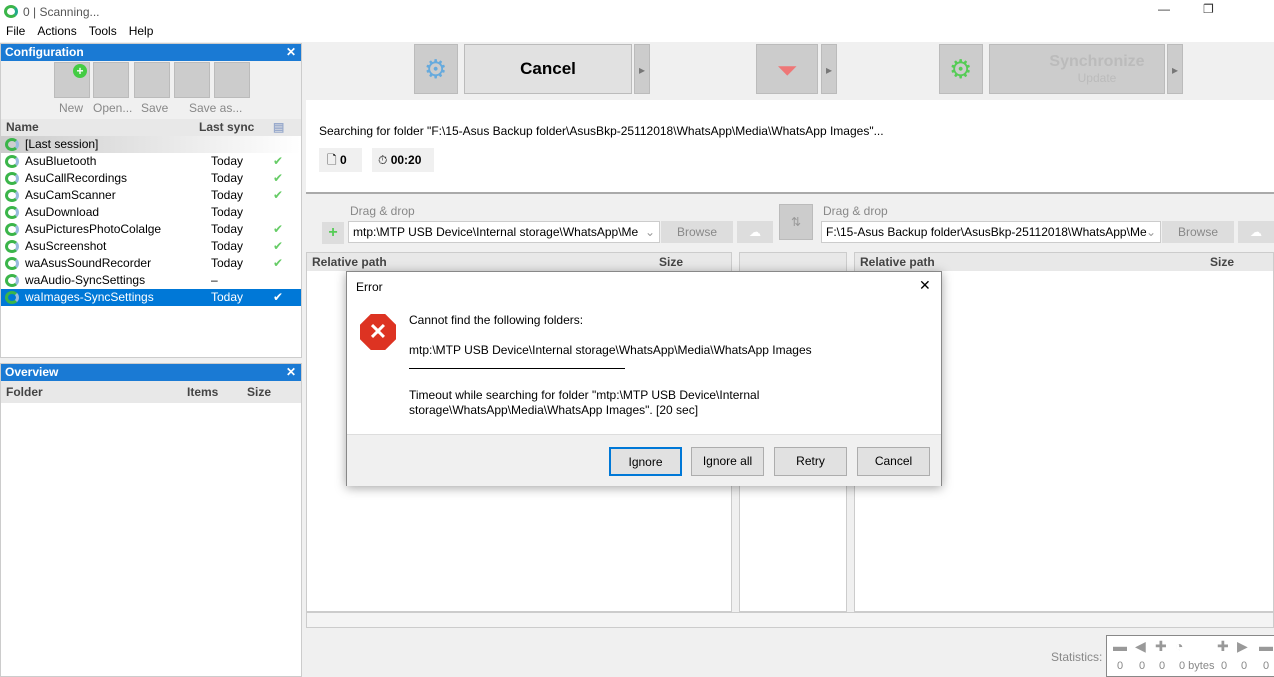  I want to click on dialog-close-button: ✕, so click(925, 285).